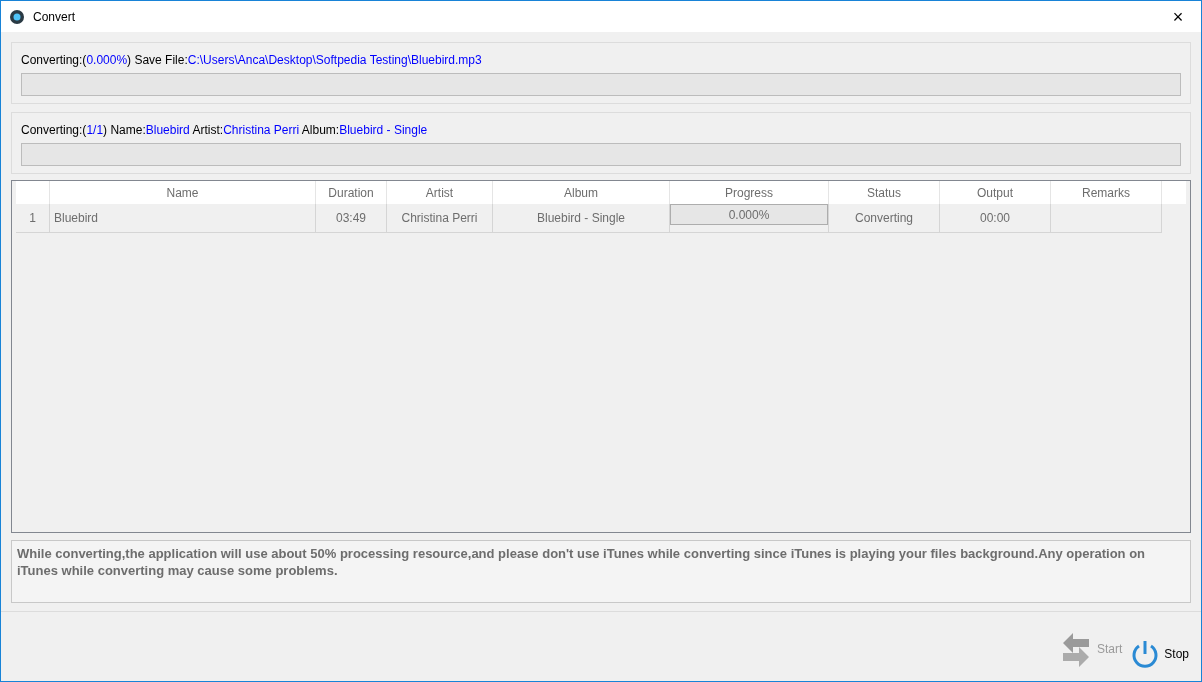  Describe the element at coordinates (183, 192) in the screenshot. I see `column-header: Name` at that location.